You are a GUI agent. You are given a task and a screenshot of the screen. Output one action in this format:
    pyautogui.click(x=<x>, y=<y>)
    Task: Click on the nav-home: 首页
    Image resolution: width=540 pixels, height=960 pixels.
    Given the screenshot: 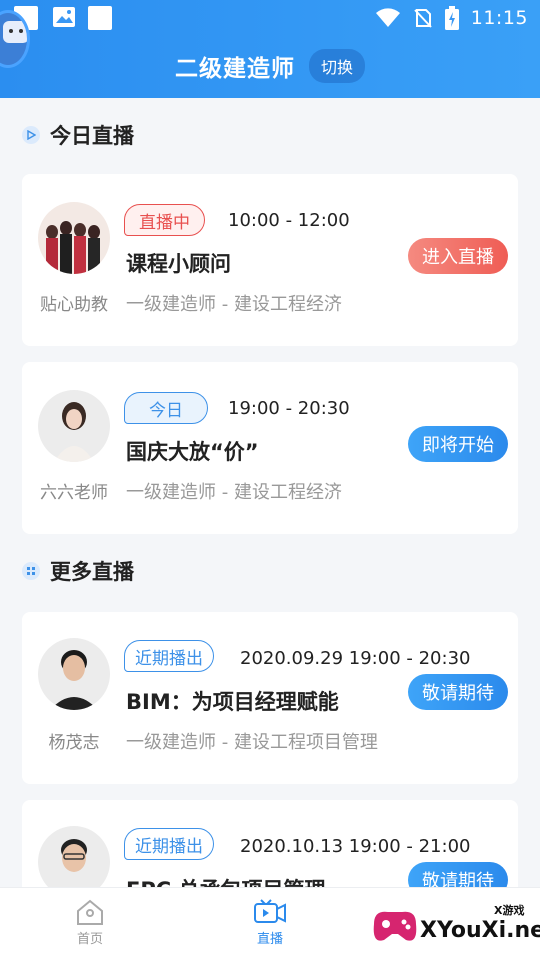 What is the action you would take?
    pyautogui.click(x=90, y=922)
    